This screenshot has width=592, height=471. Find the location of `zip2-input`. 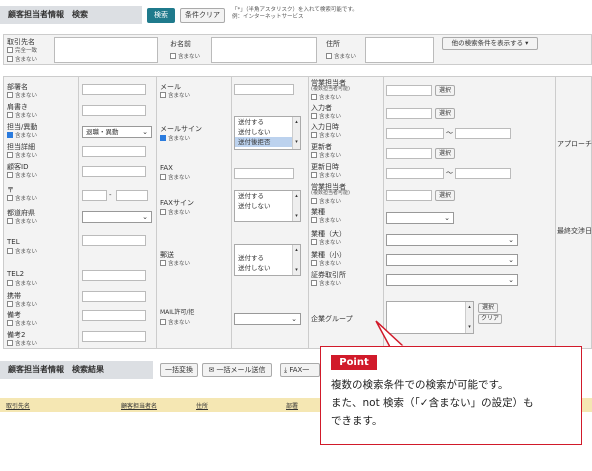

zip2-input is located at coordinates (132, 195).